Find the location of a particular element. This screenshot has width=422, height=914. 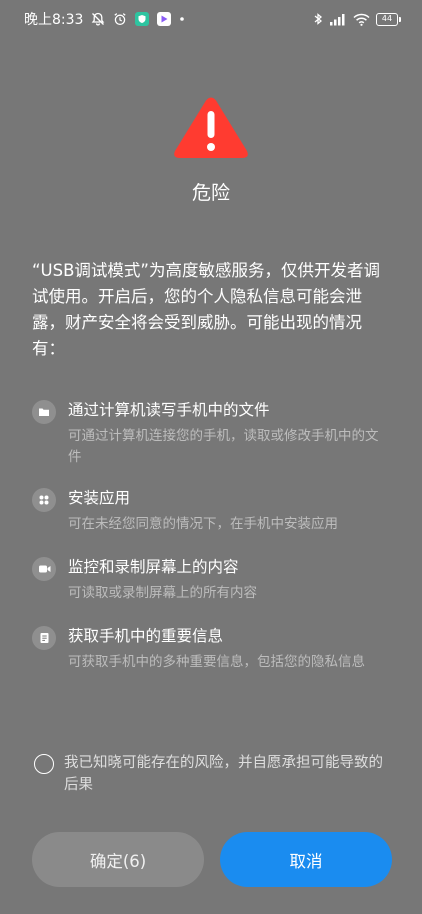

cancel-button: 取消 is located at coordinates (306, 859).